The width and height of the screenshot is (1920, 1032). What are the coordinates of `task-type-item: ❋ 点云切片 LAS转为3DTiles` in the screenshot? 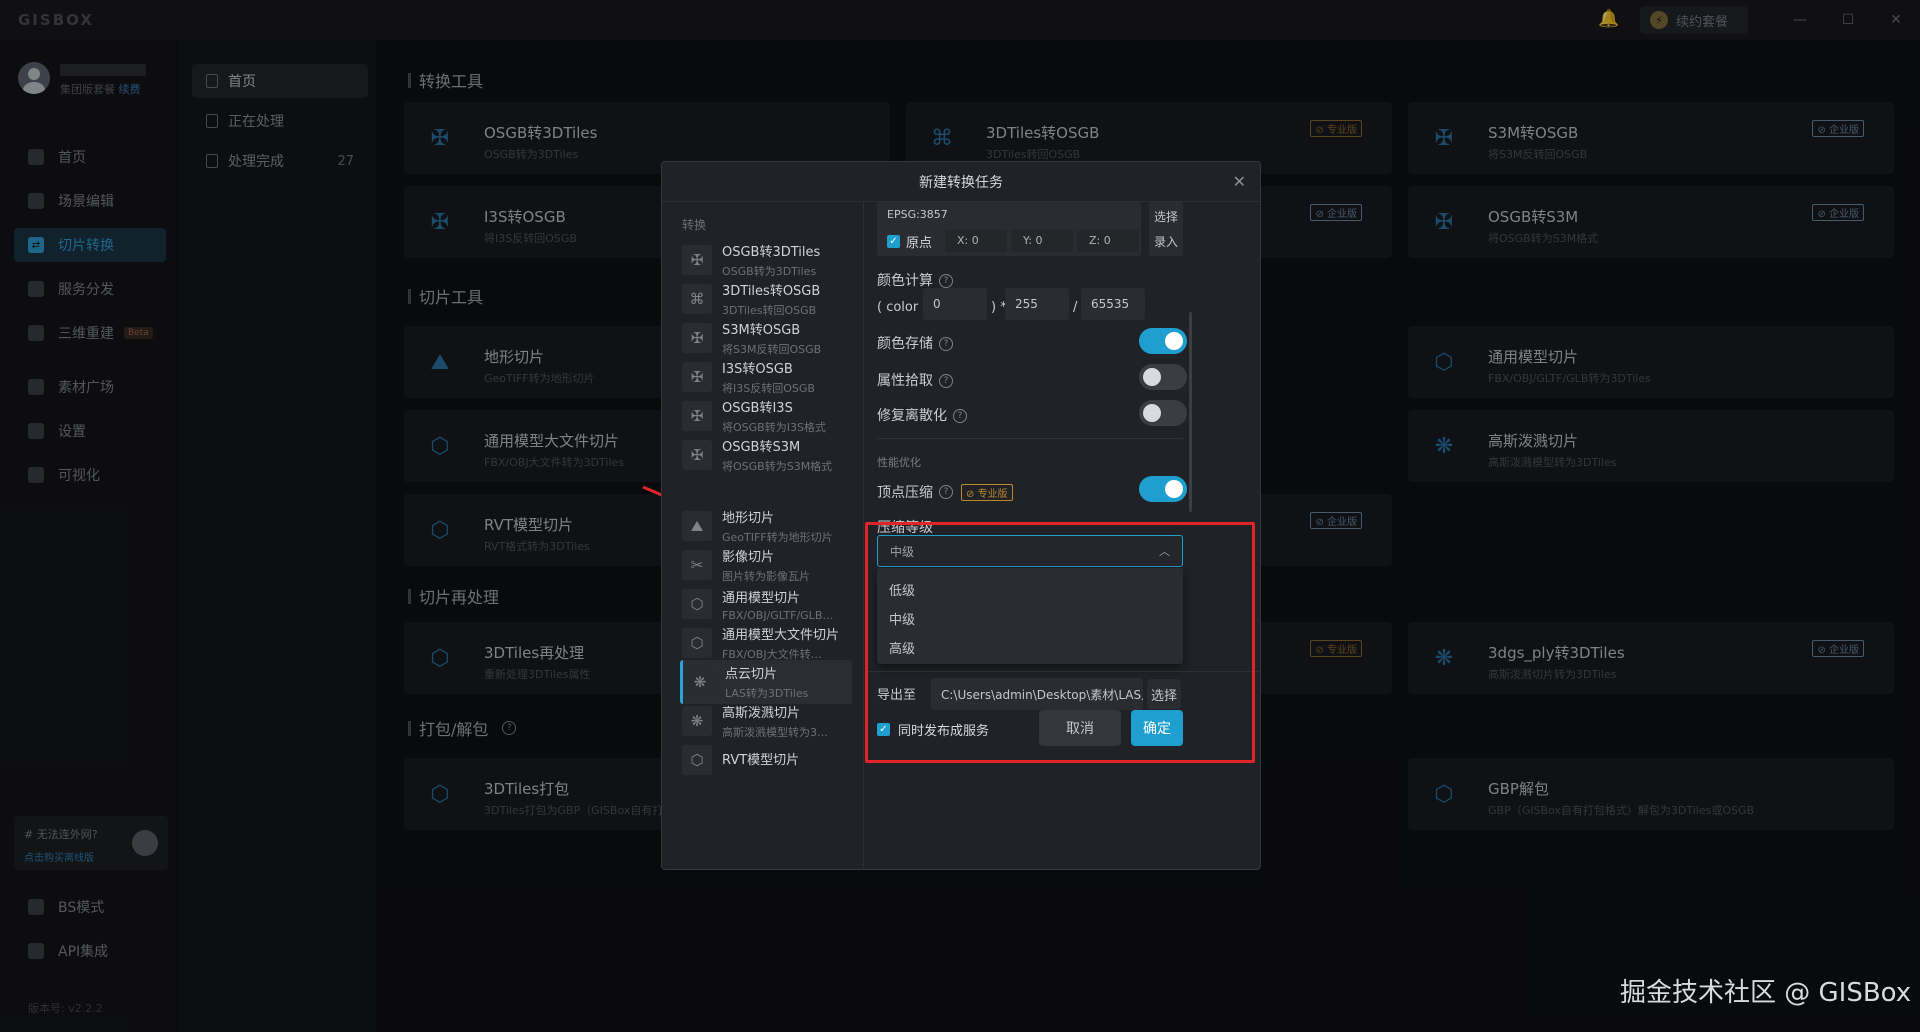 It's located at (766, 682).